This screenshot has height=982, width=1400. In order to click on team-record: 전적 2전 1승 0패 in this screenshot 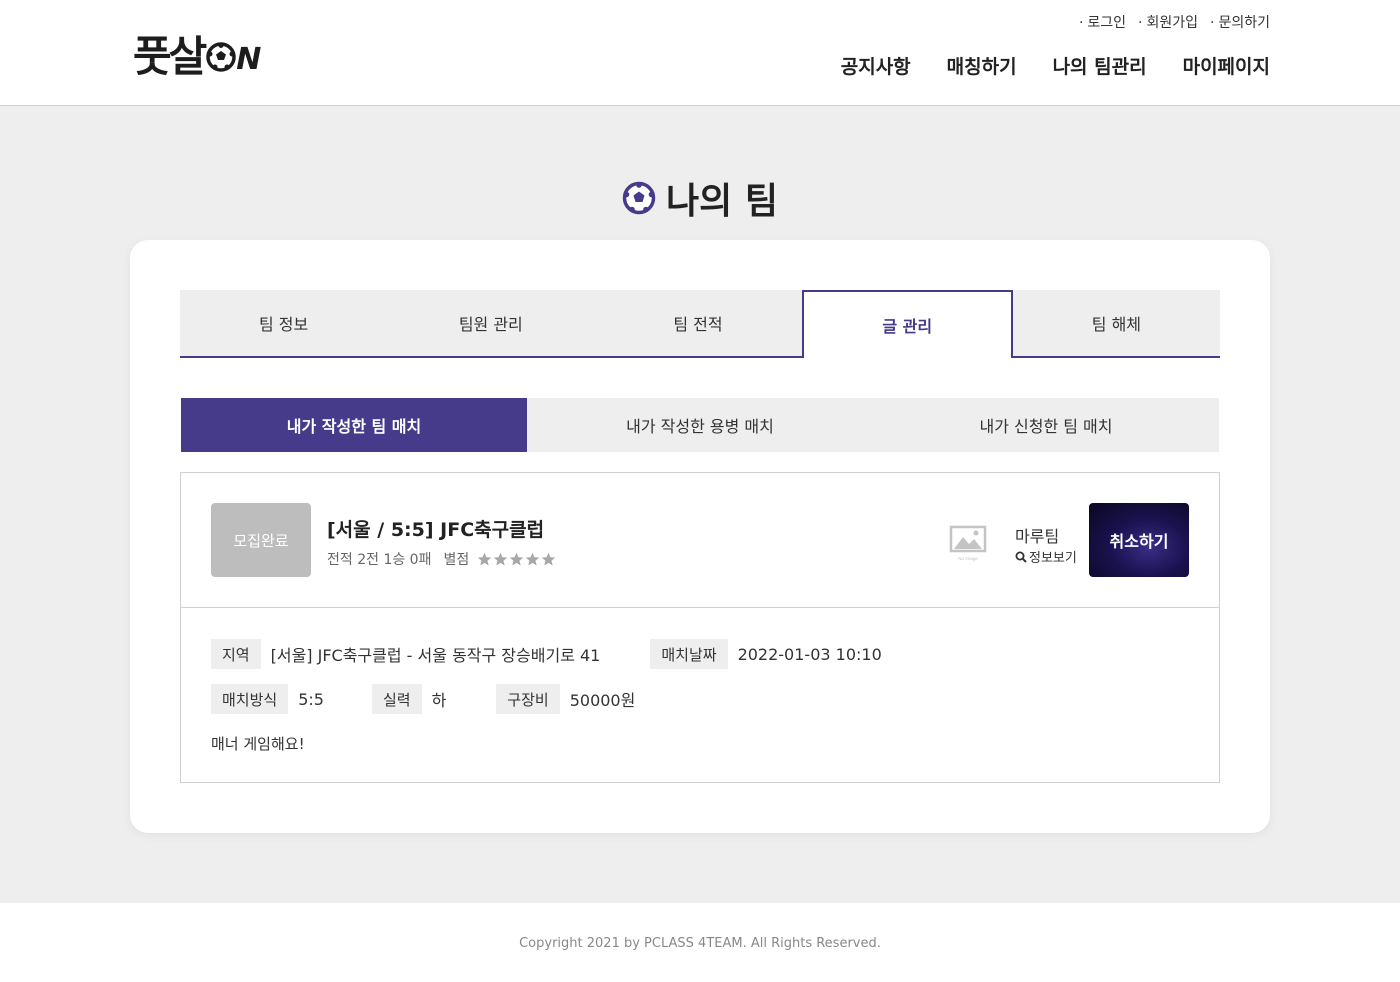, I will do `click(379, 560)`.